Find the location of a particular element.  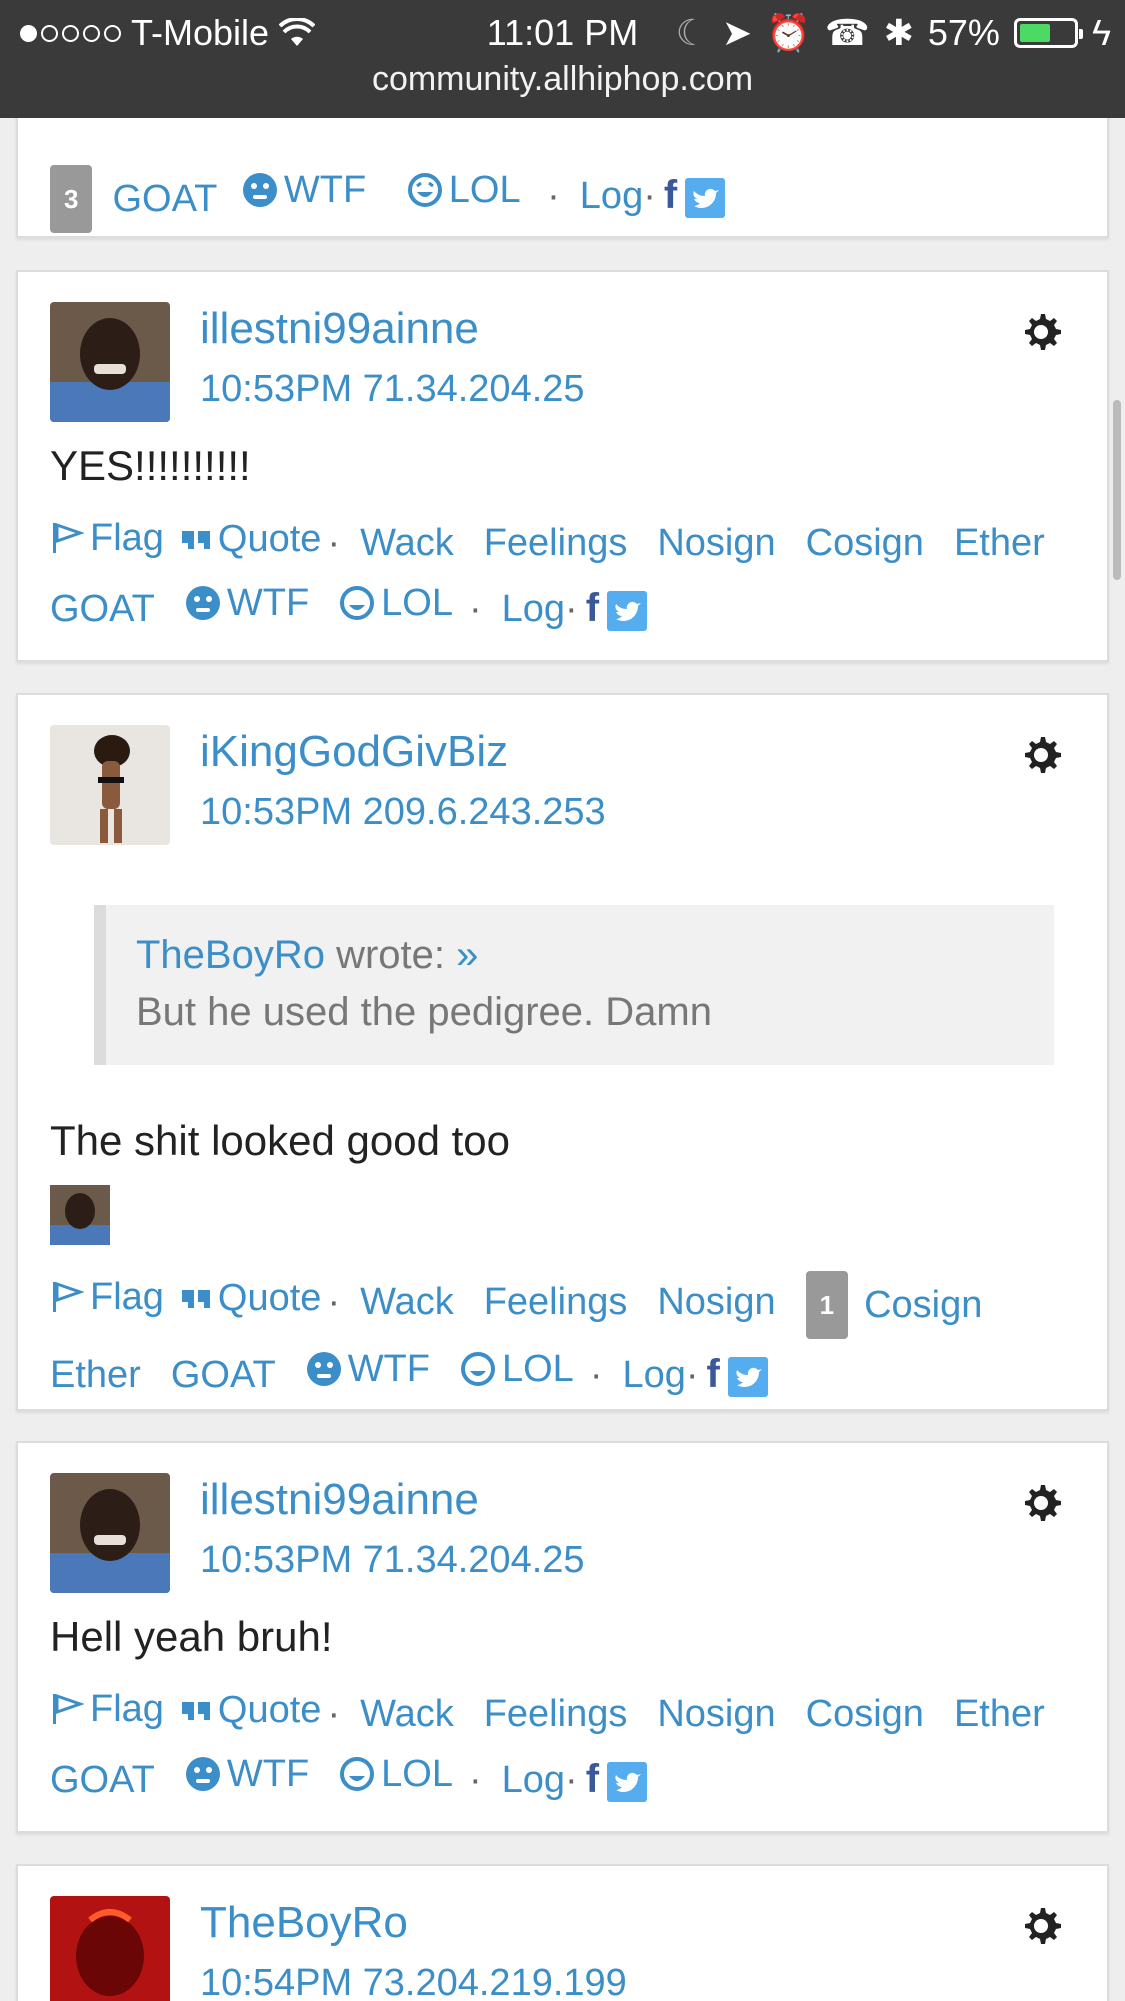

post-body: Hell yeah bruh! is located at coordinates (191, 1636).